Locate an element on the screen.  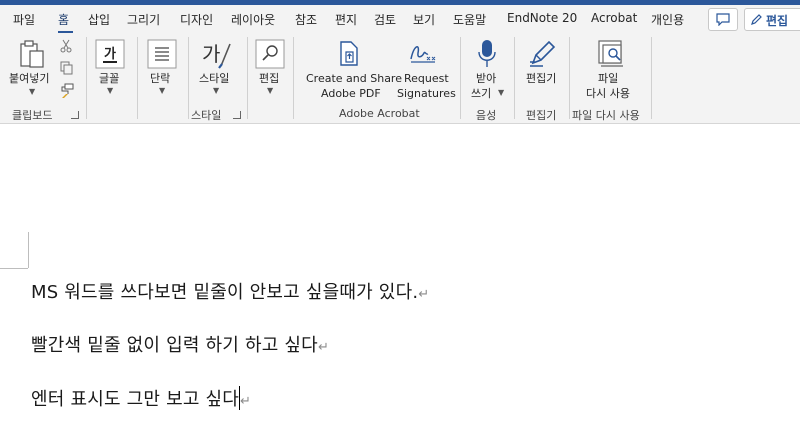
tab-personal: 개인용 is located at coordinates (667, 19).